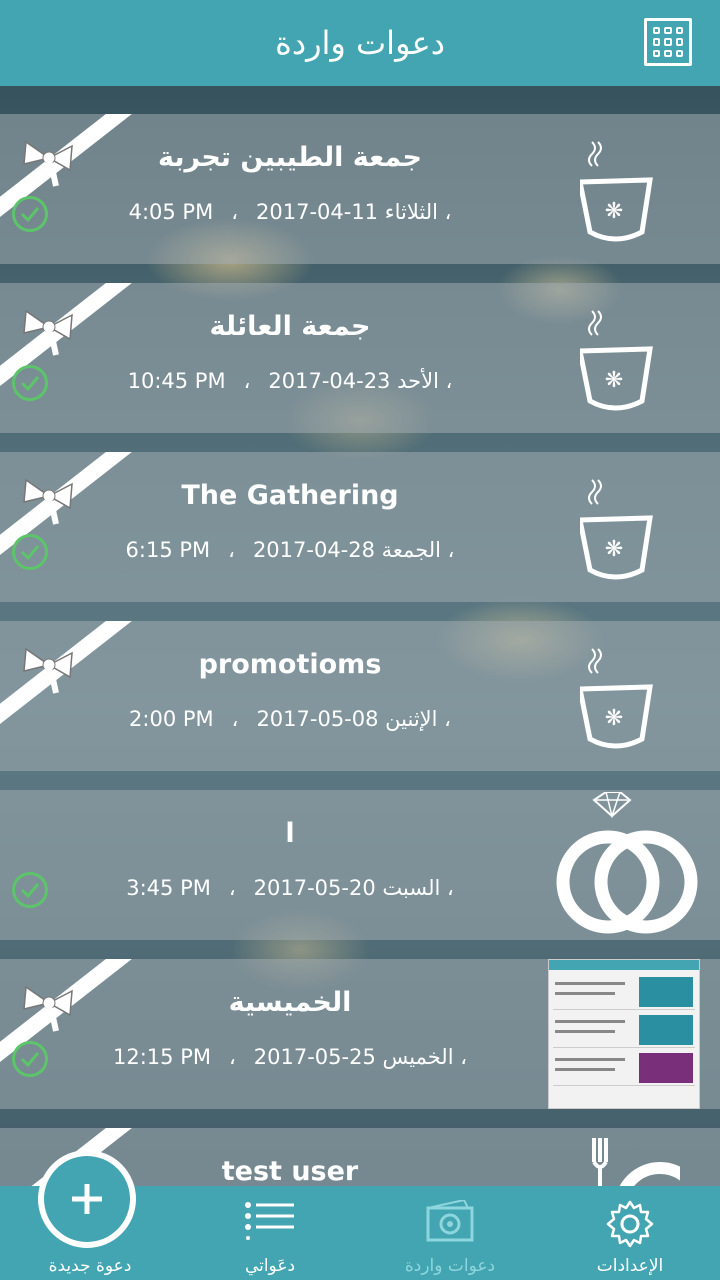 The height and width of the screenshot is (1280, 720). Describe the element at coordinates (290, 1002) in the screenshot. I see `invitation-title: الخميسية` at that location.